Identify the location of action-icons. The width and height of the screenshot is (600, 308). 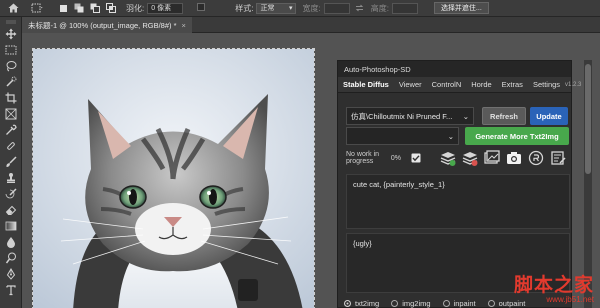
(505, 158).